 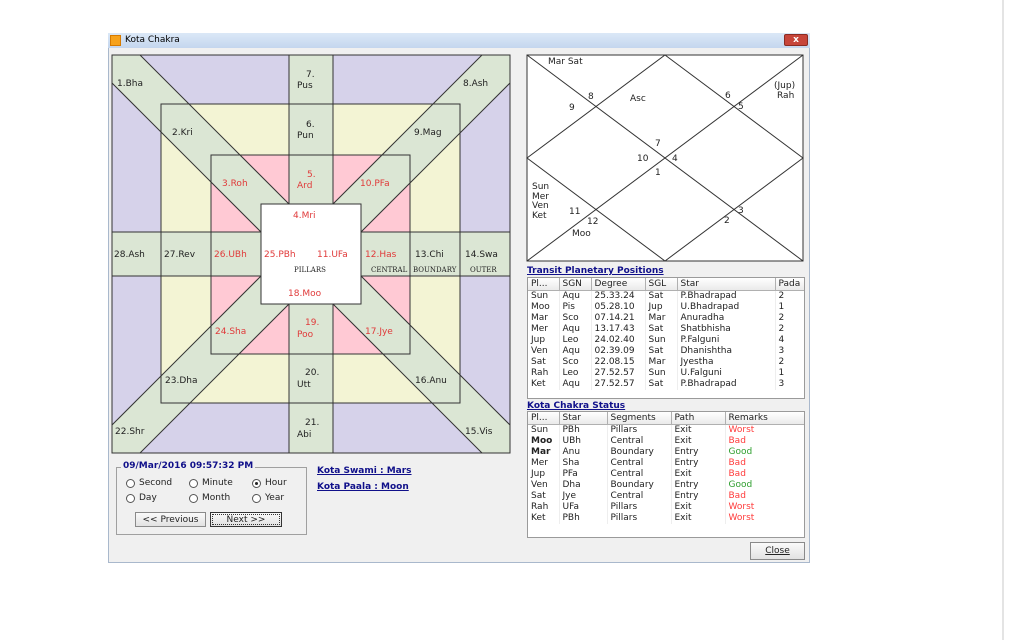 What do you see at coordinates (211, 483) in the screenshot?
I see `radio-minute: Minute` at bounding box center [211, 483].